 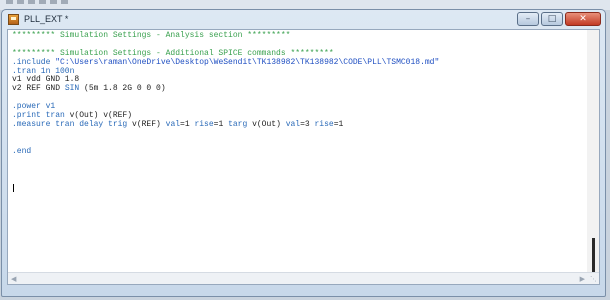 I want to click on maximize-button: □, so click(x=552, y=19).